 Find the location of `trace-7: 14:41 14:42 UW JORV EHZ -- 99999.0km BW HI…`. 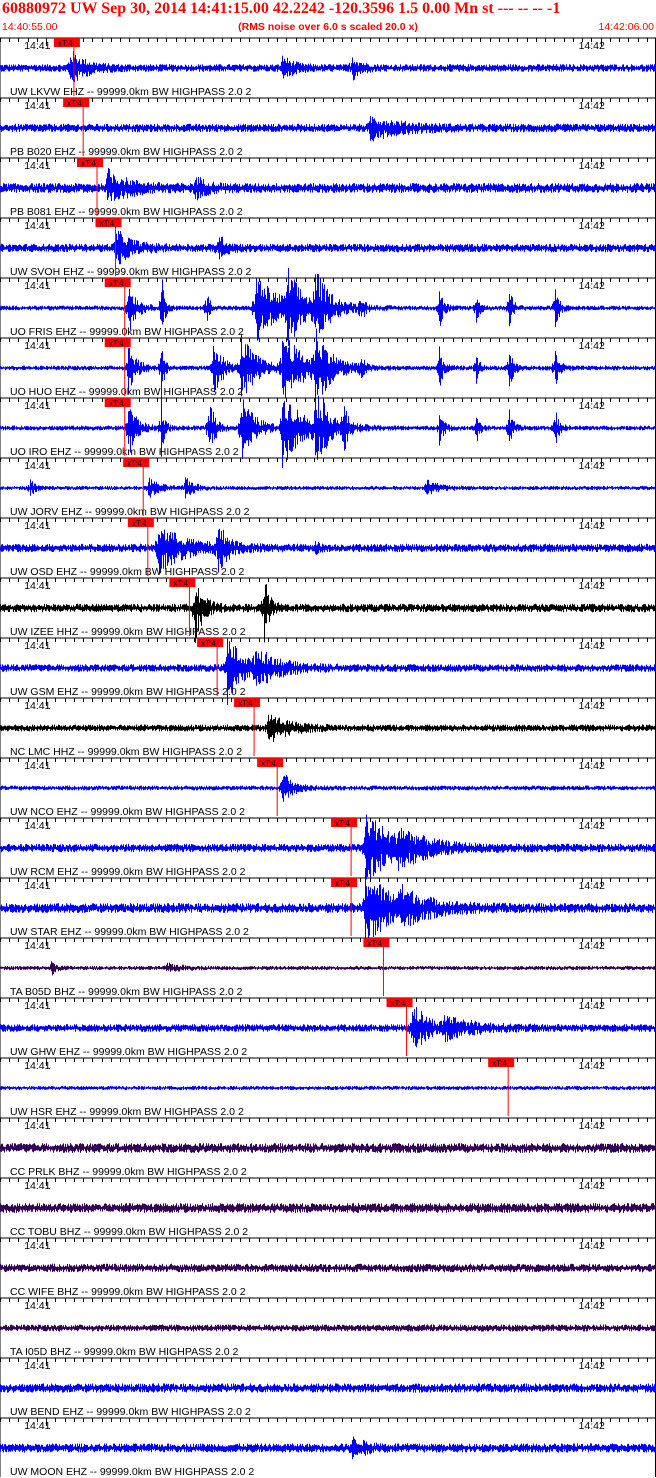

trace-7: 14:41 14:42 UW JORV EHZ -- 99999.0km BW HI… is located at coordinates (328, 488).